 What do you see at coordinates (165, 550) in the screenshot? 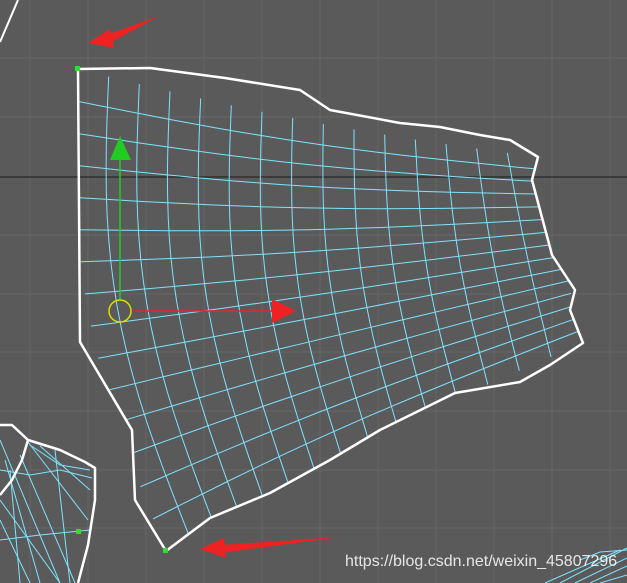
I see `selected-vertex-bottom` at bounding box center [165, 550].